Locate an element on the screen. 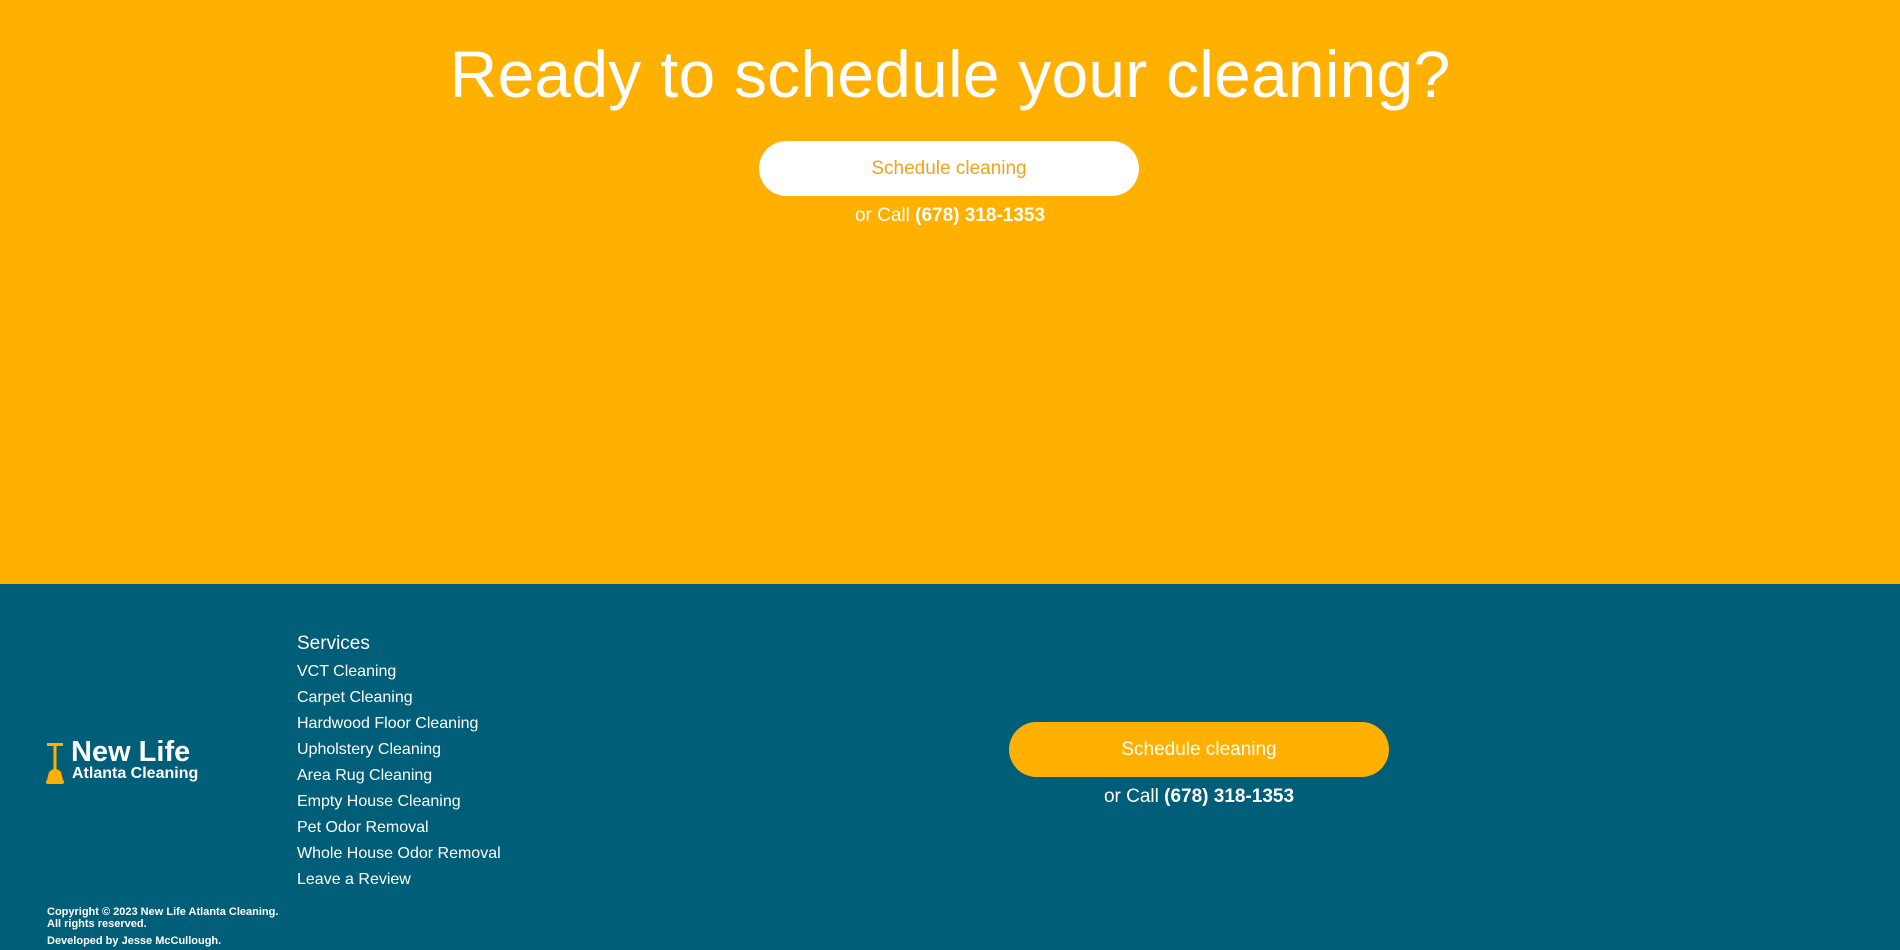 This screenshot has height=950, width=1900. footer-schedule-cleaning-button: Schedule cleaning is located at coordinates (1199, 749).